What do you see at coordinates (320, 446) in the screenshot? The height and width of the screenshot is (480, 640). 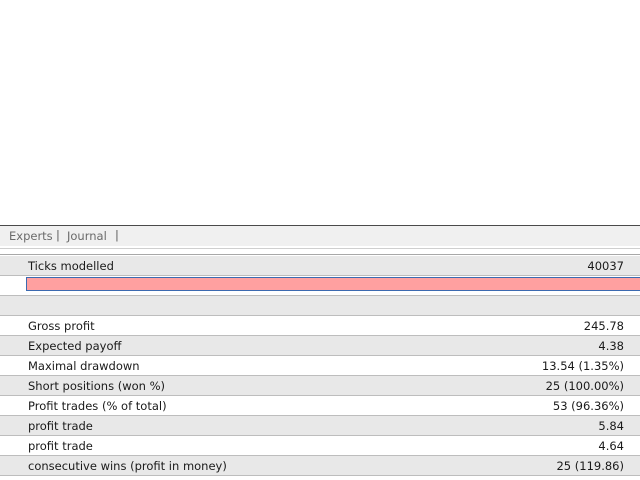 I see `stat-row: profit trade 4.64` at bounding box center [320, 446].